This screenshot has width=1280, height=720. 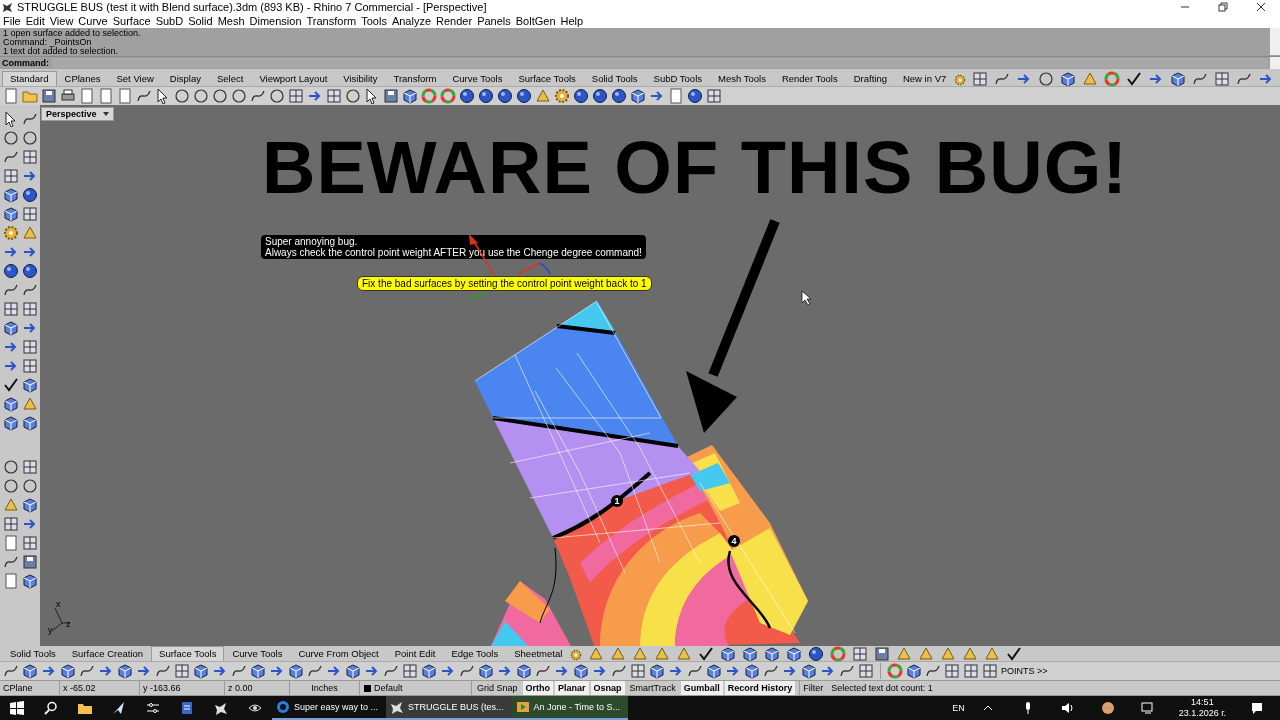 I want to click on menu-item: SubD, so click(x=169, y=21).